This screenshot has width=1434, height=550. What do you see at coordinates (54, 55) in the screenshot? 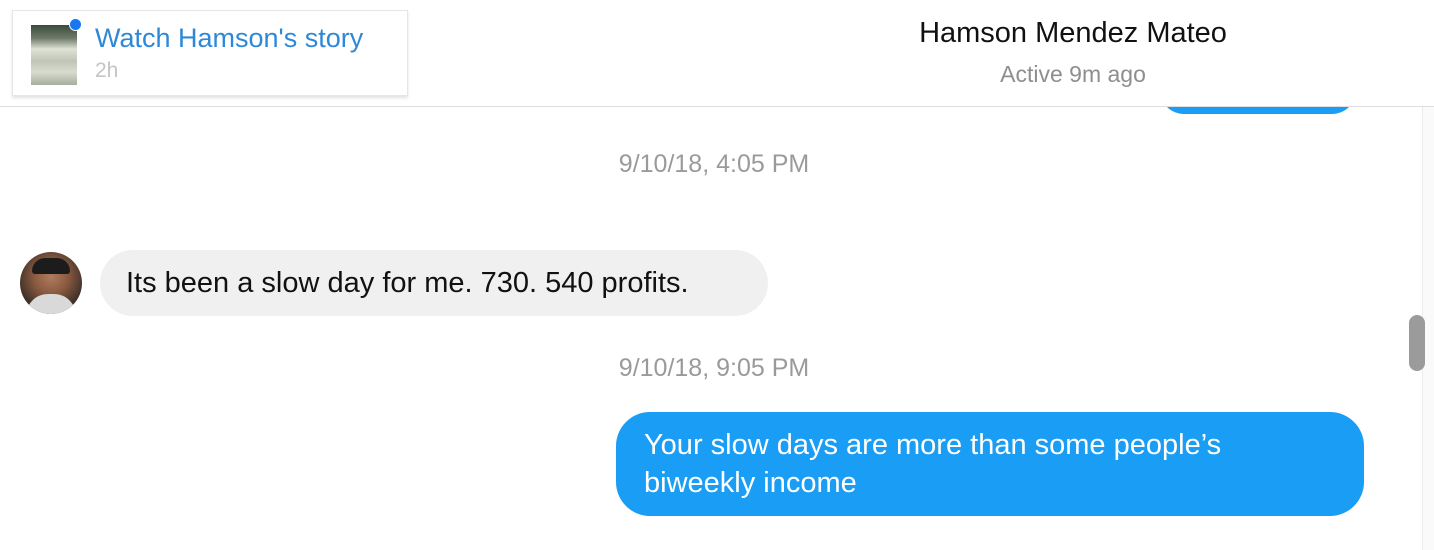
I see `story-thumbnail-icon` at bounding box center [54, 55].